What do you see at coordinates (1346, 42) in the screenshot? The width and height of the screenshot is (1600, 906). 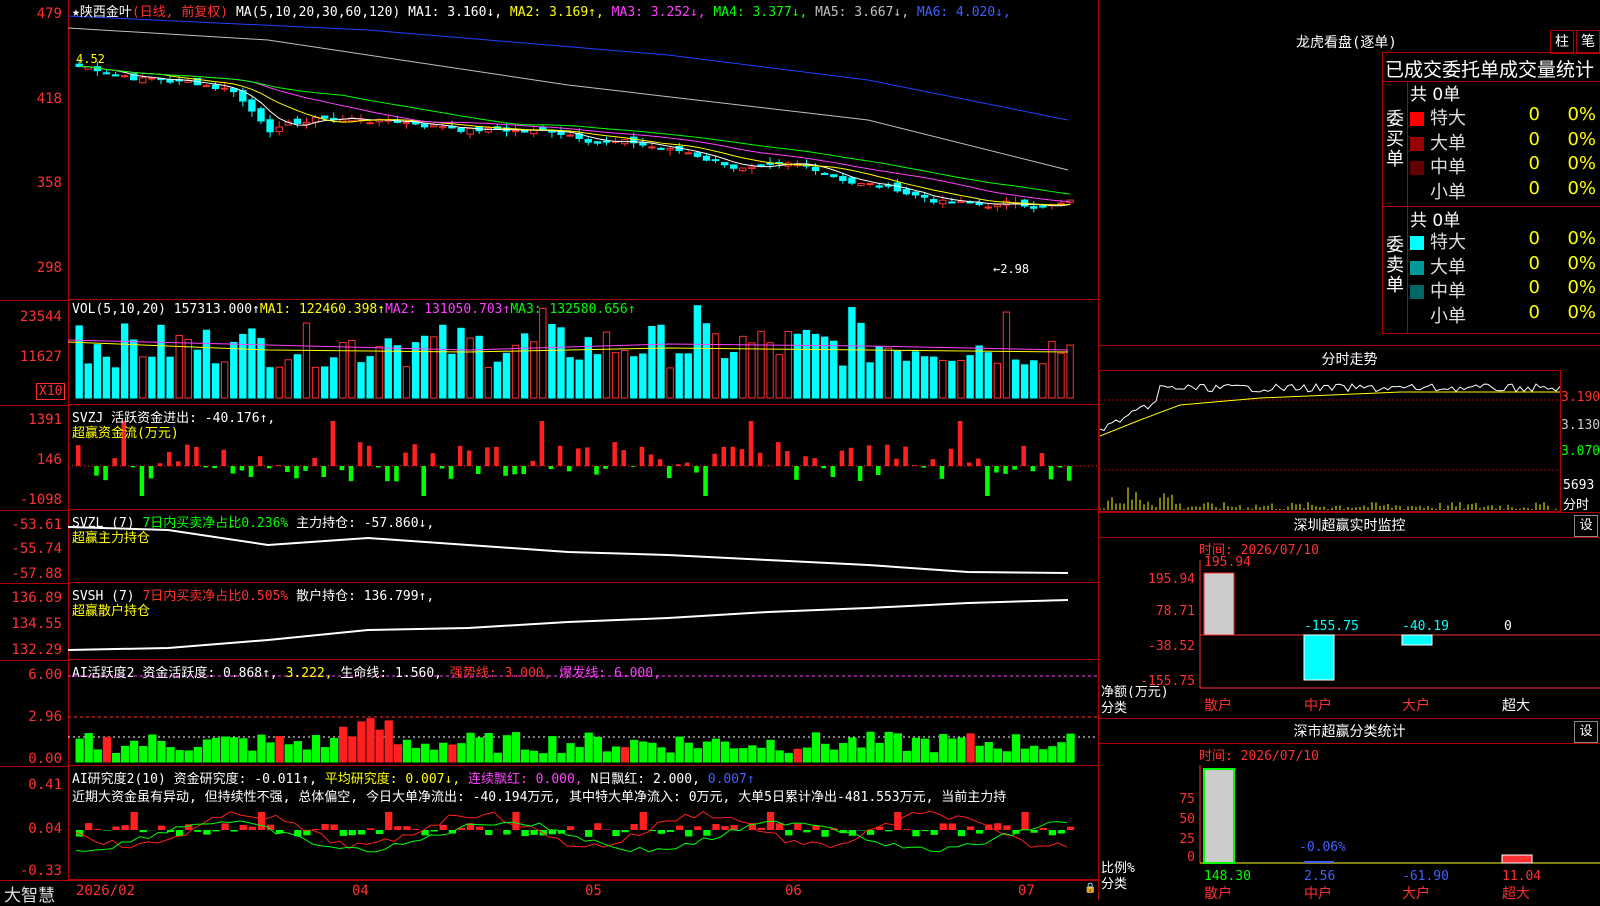 I see `dragon-title: 龙虎看盘(逐单)` at bounding box center [1346, 42].